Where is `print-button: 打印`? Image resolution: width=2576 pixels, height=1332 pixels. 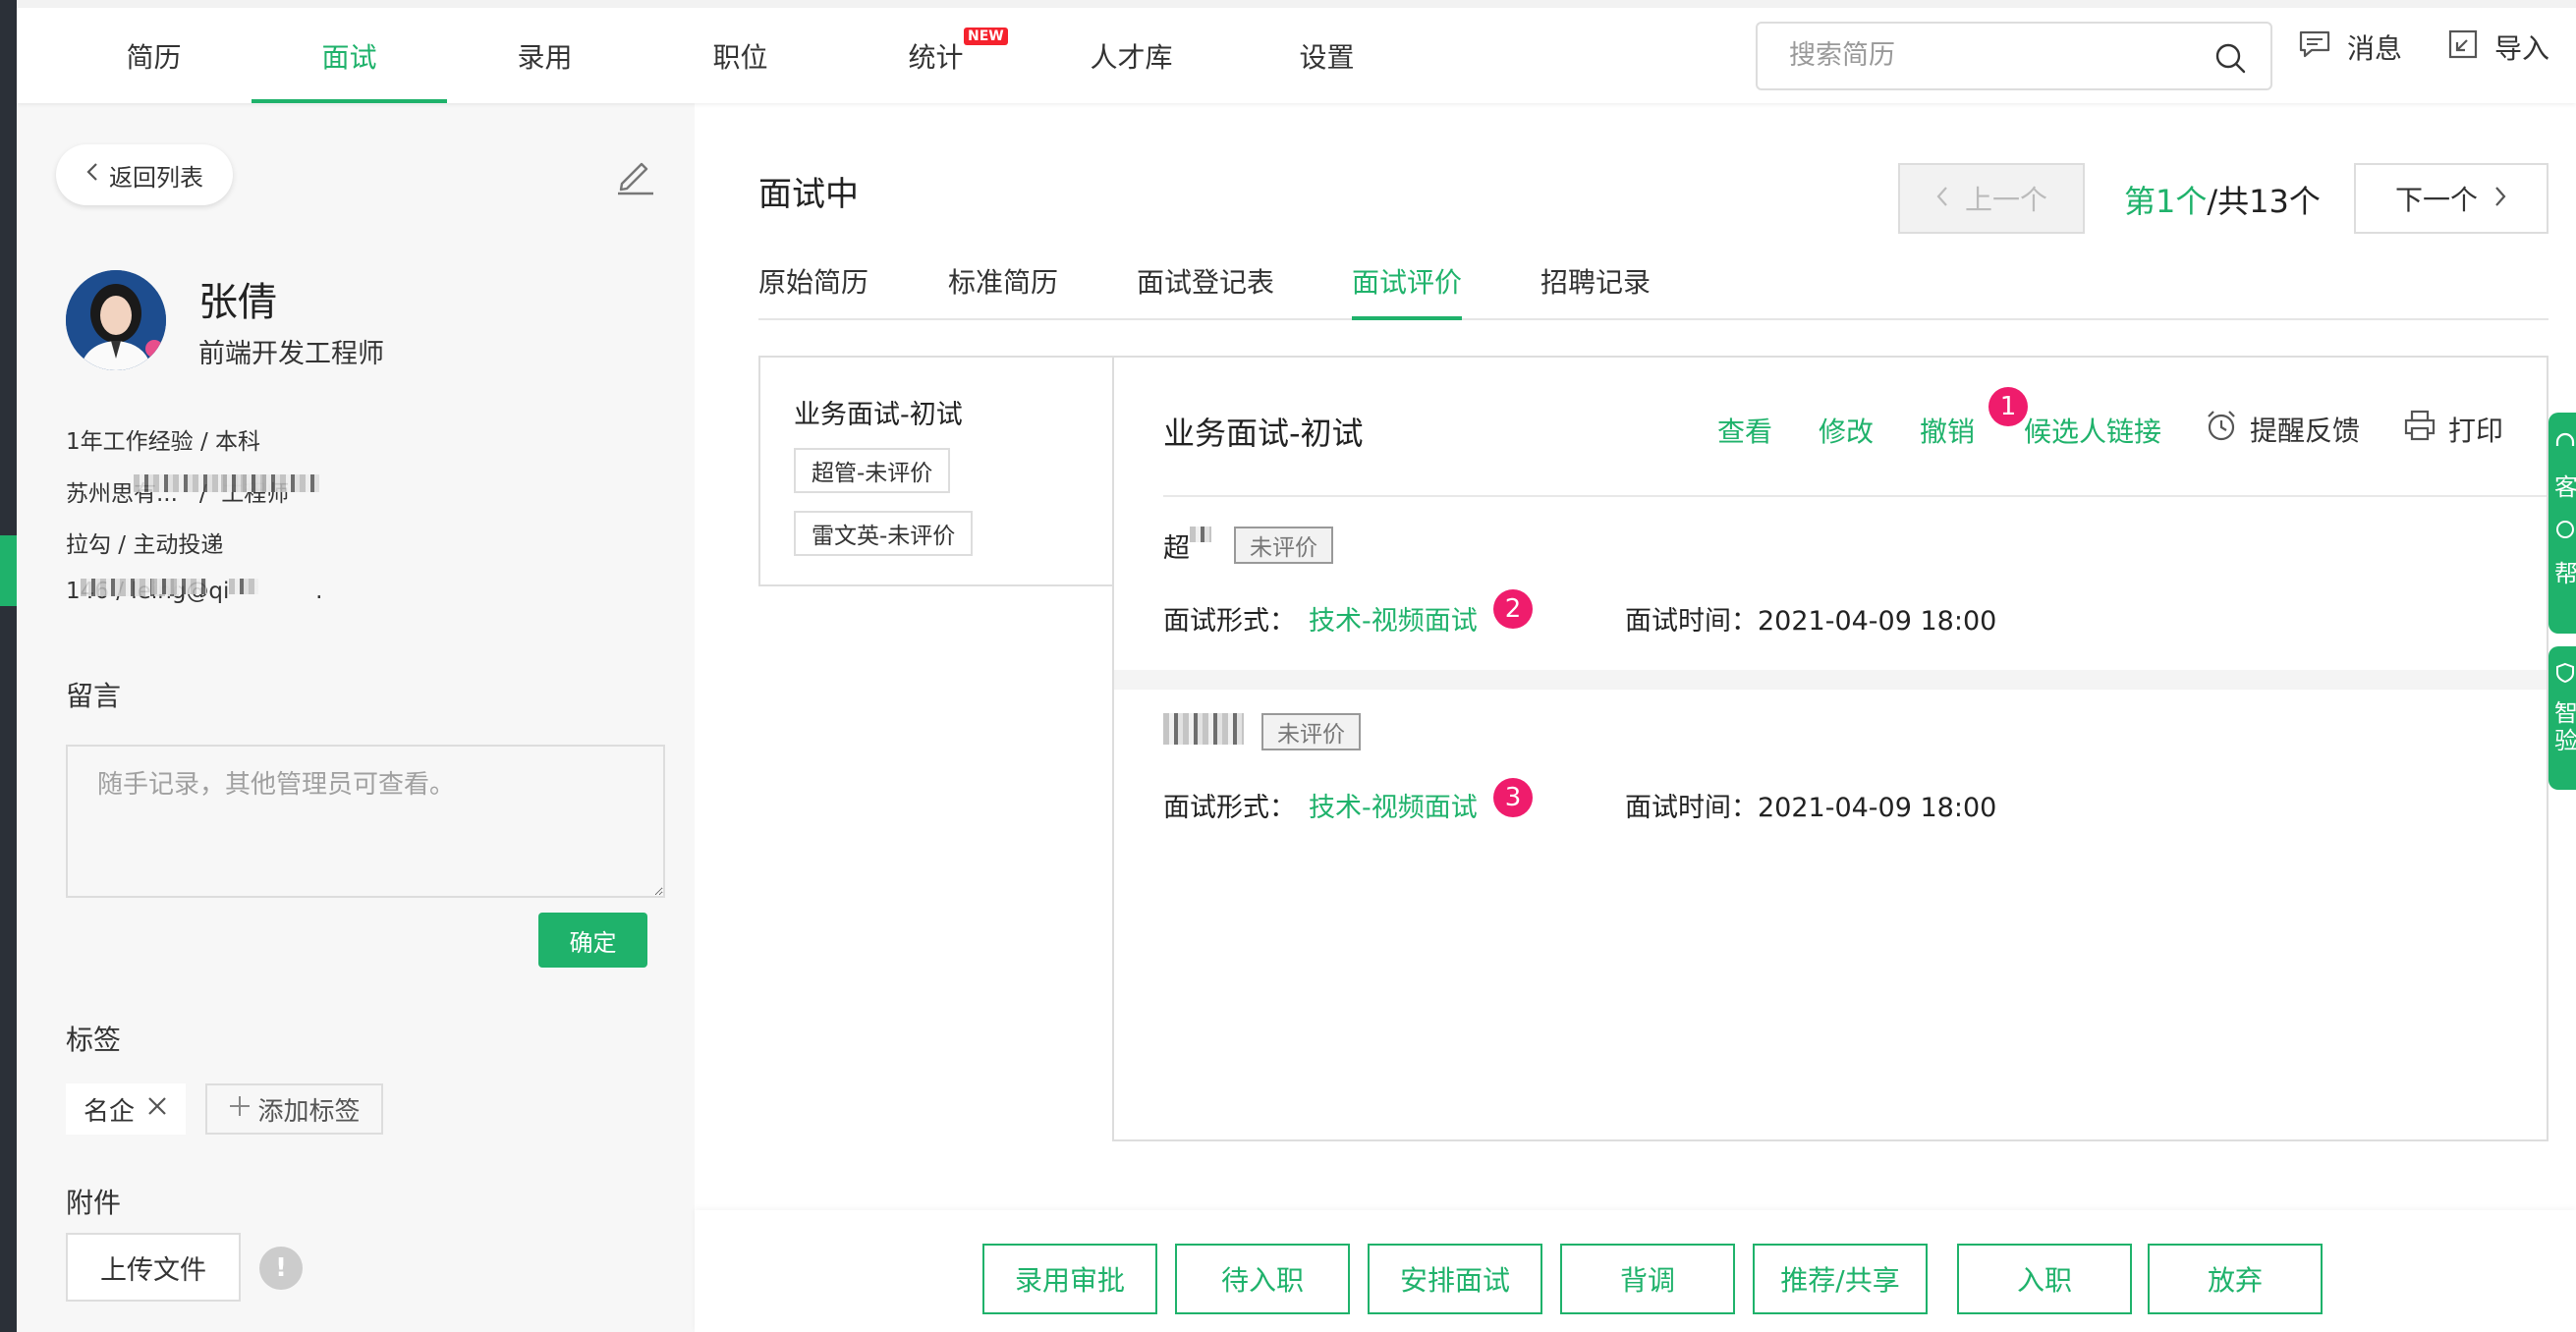 print-button: 打印 is located at coordinates (2453, 429).